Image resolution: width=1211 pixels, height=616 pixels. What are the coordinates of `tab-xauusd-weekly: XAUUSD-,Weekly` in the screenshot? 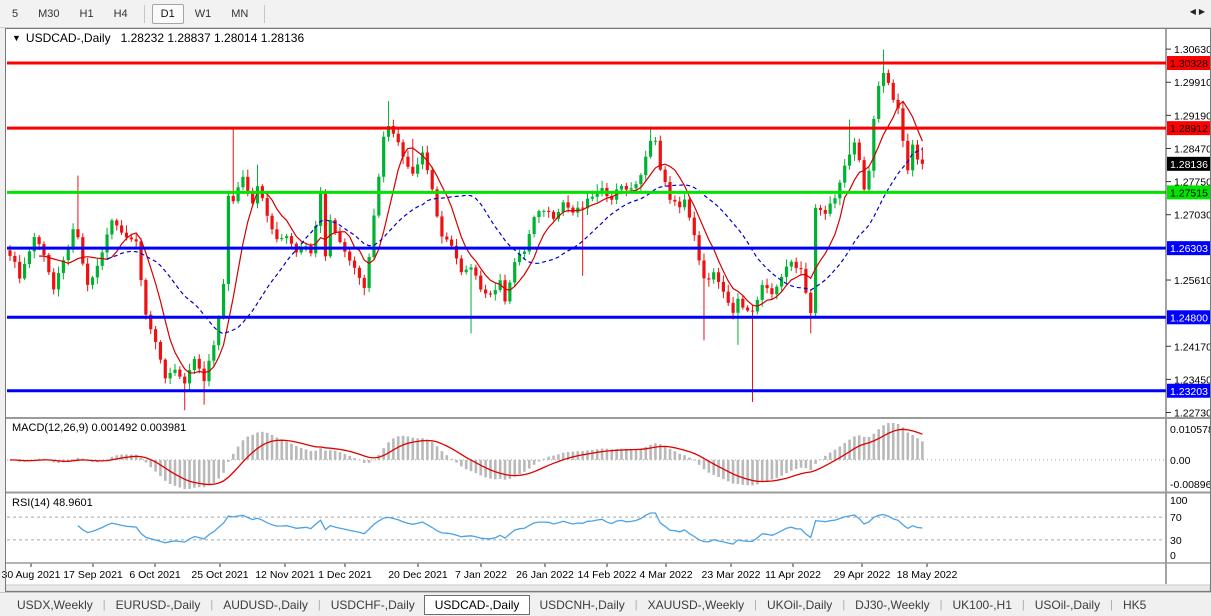 It's located at (696, 605).